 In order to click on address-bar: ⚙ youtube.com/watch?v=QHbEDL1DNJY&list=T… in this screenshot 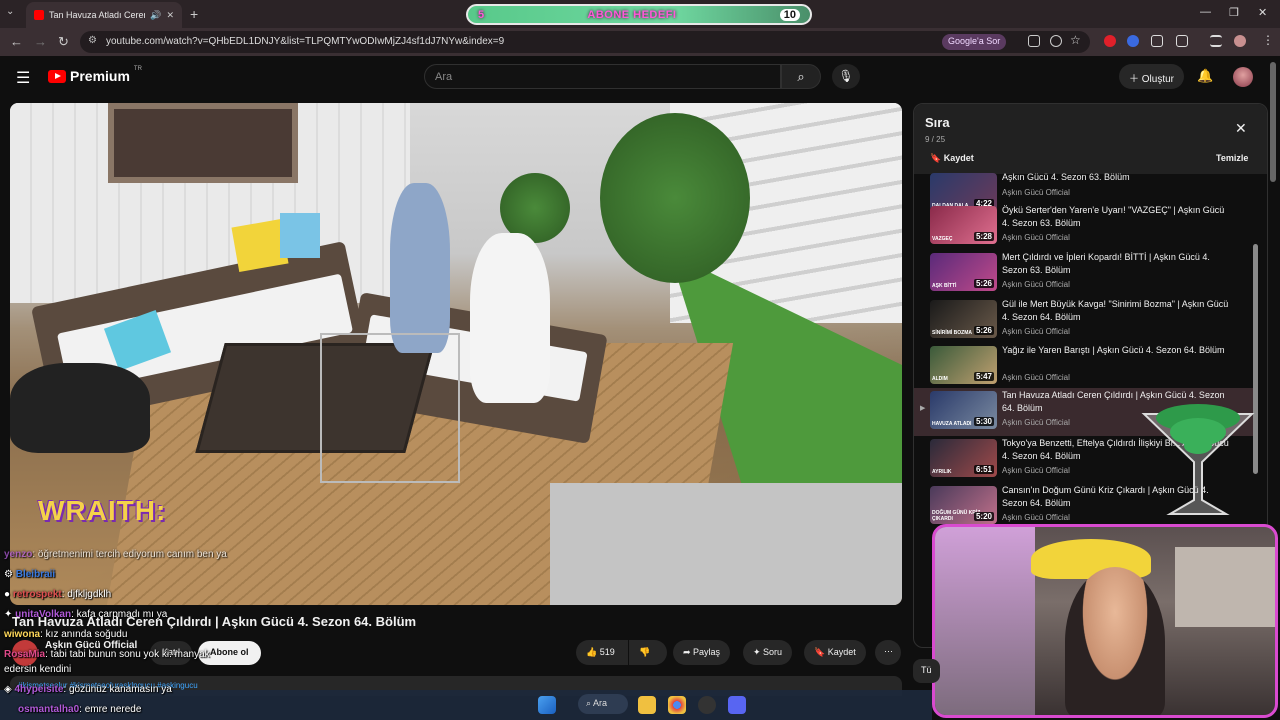, I will do `click(585, 42)`.